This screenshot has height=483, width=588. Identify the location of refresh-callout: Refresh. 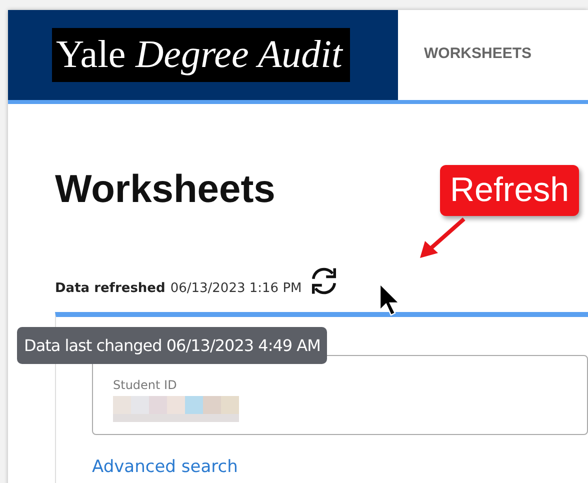
(510, 190).